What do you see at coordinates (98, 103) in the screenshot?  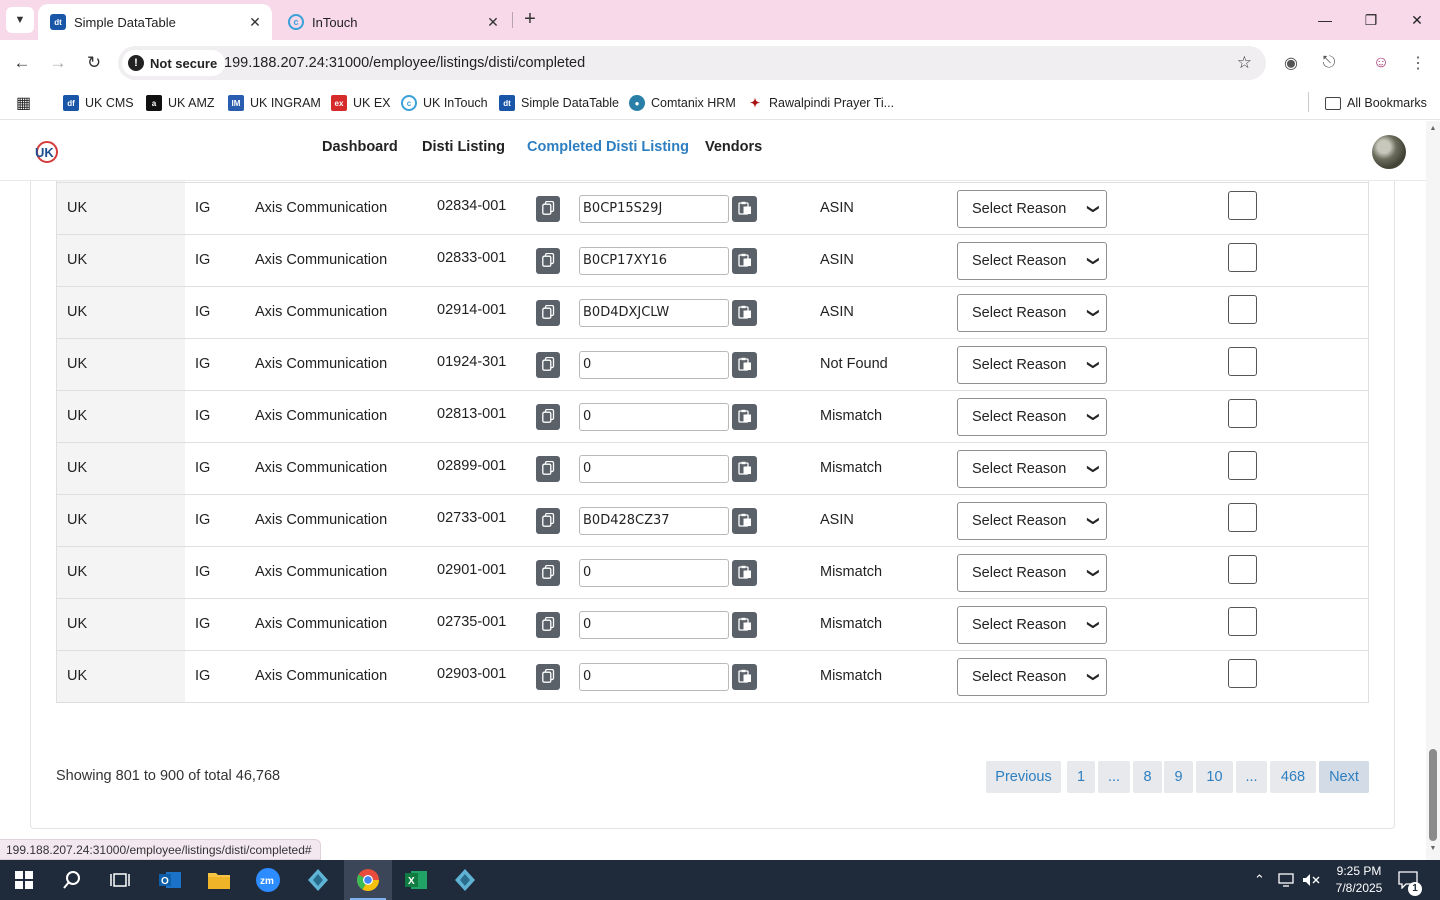 I see `bookmark-uk-cms: df UK CMS` at bounding box center [98, 103].